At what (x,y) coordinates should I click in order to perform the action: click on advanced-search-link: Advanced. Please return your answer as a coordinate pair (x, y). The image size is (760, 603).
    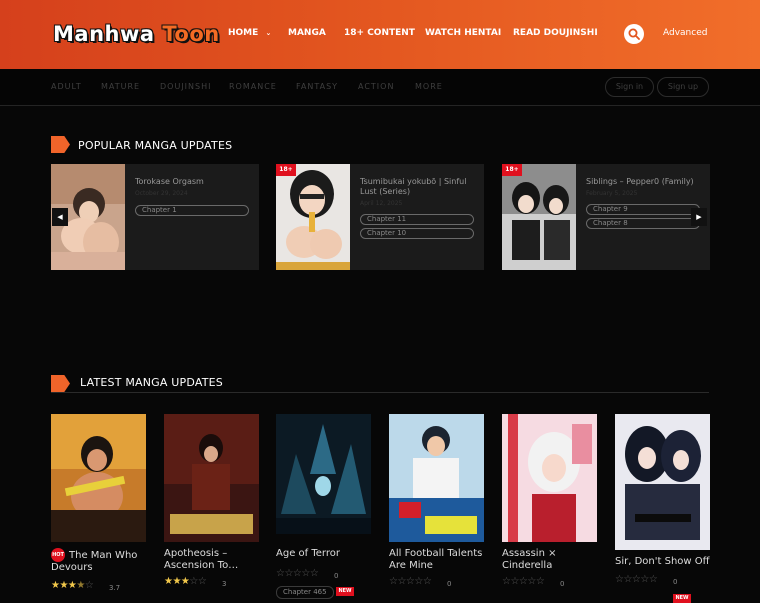
    Looking at the image, I should click on (685, 33).